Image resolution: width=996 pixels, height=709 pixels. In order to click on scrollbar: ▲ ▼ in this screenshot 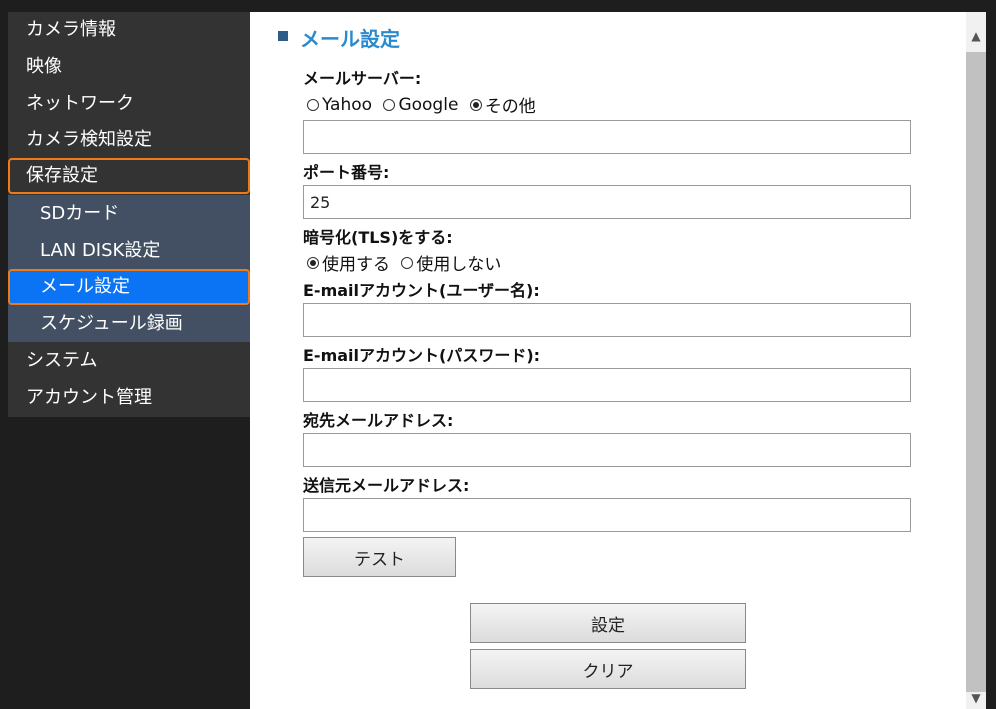, I will do `click(976, 360)`.